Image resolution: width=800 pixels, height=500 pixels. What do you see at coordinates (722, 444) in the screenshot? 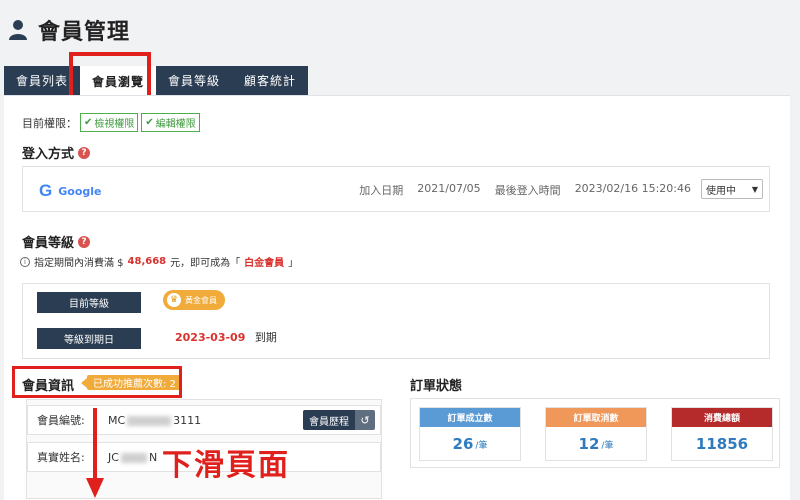
I see `total-spend-value: 11856` at bounding box center [722, 444].